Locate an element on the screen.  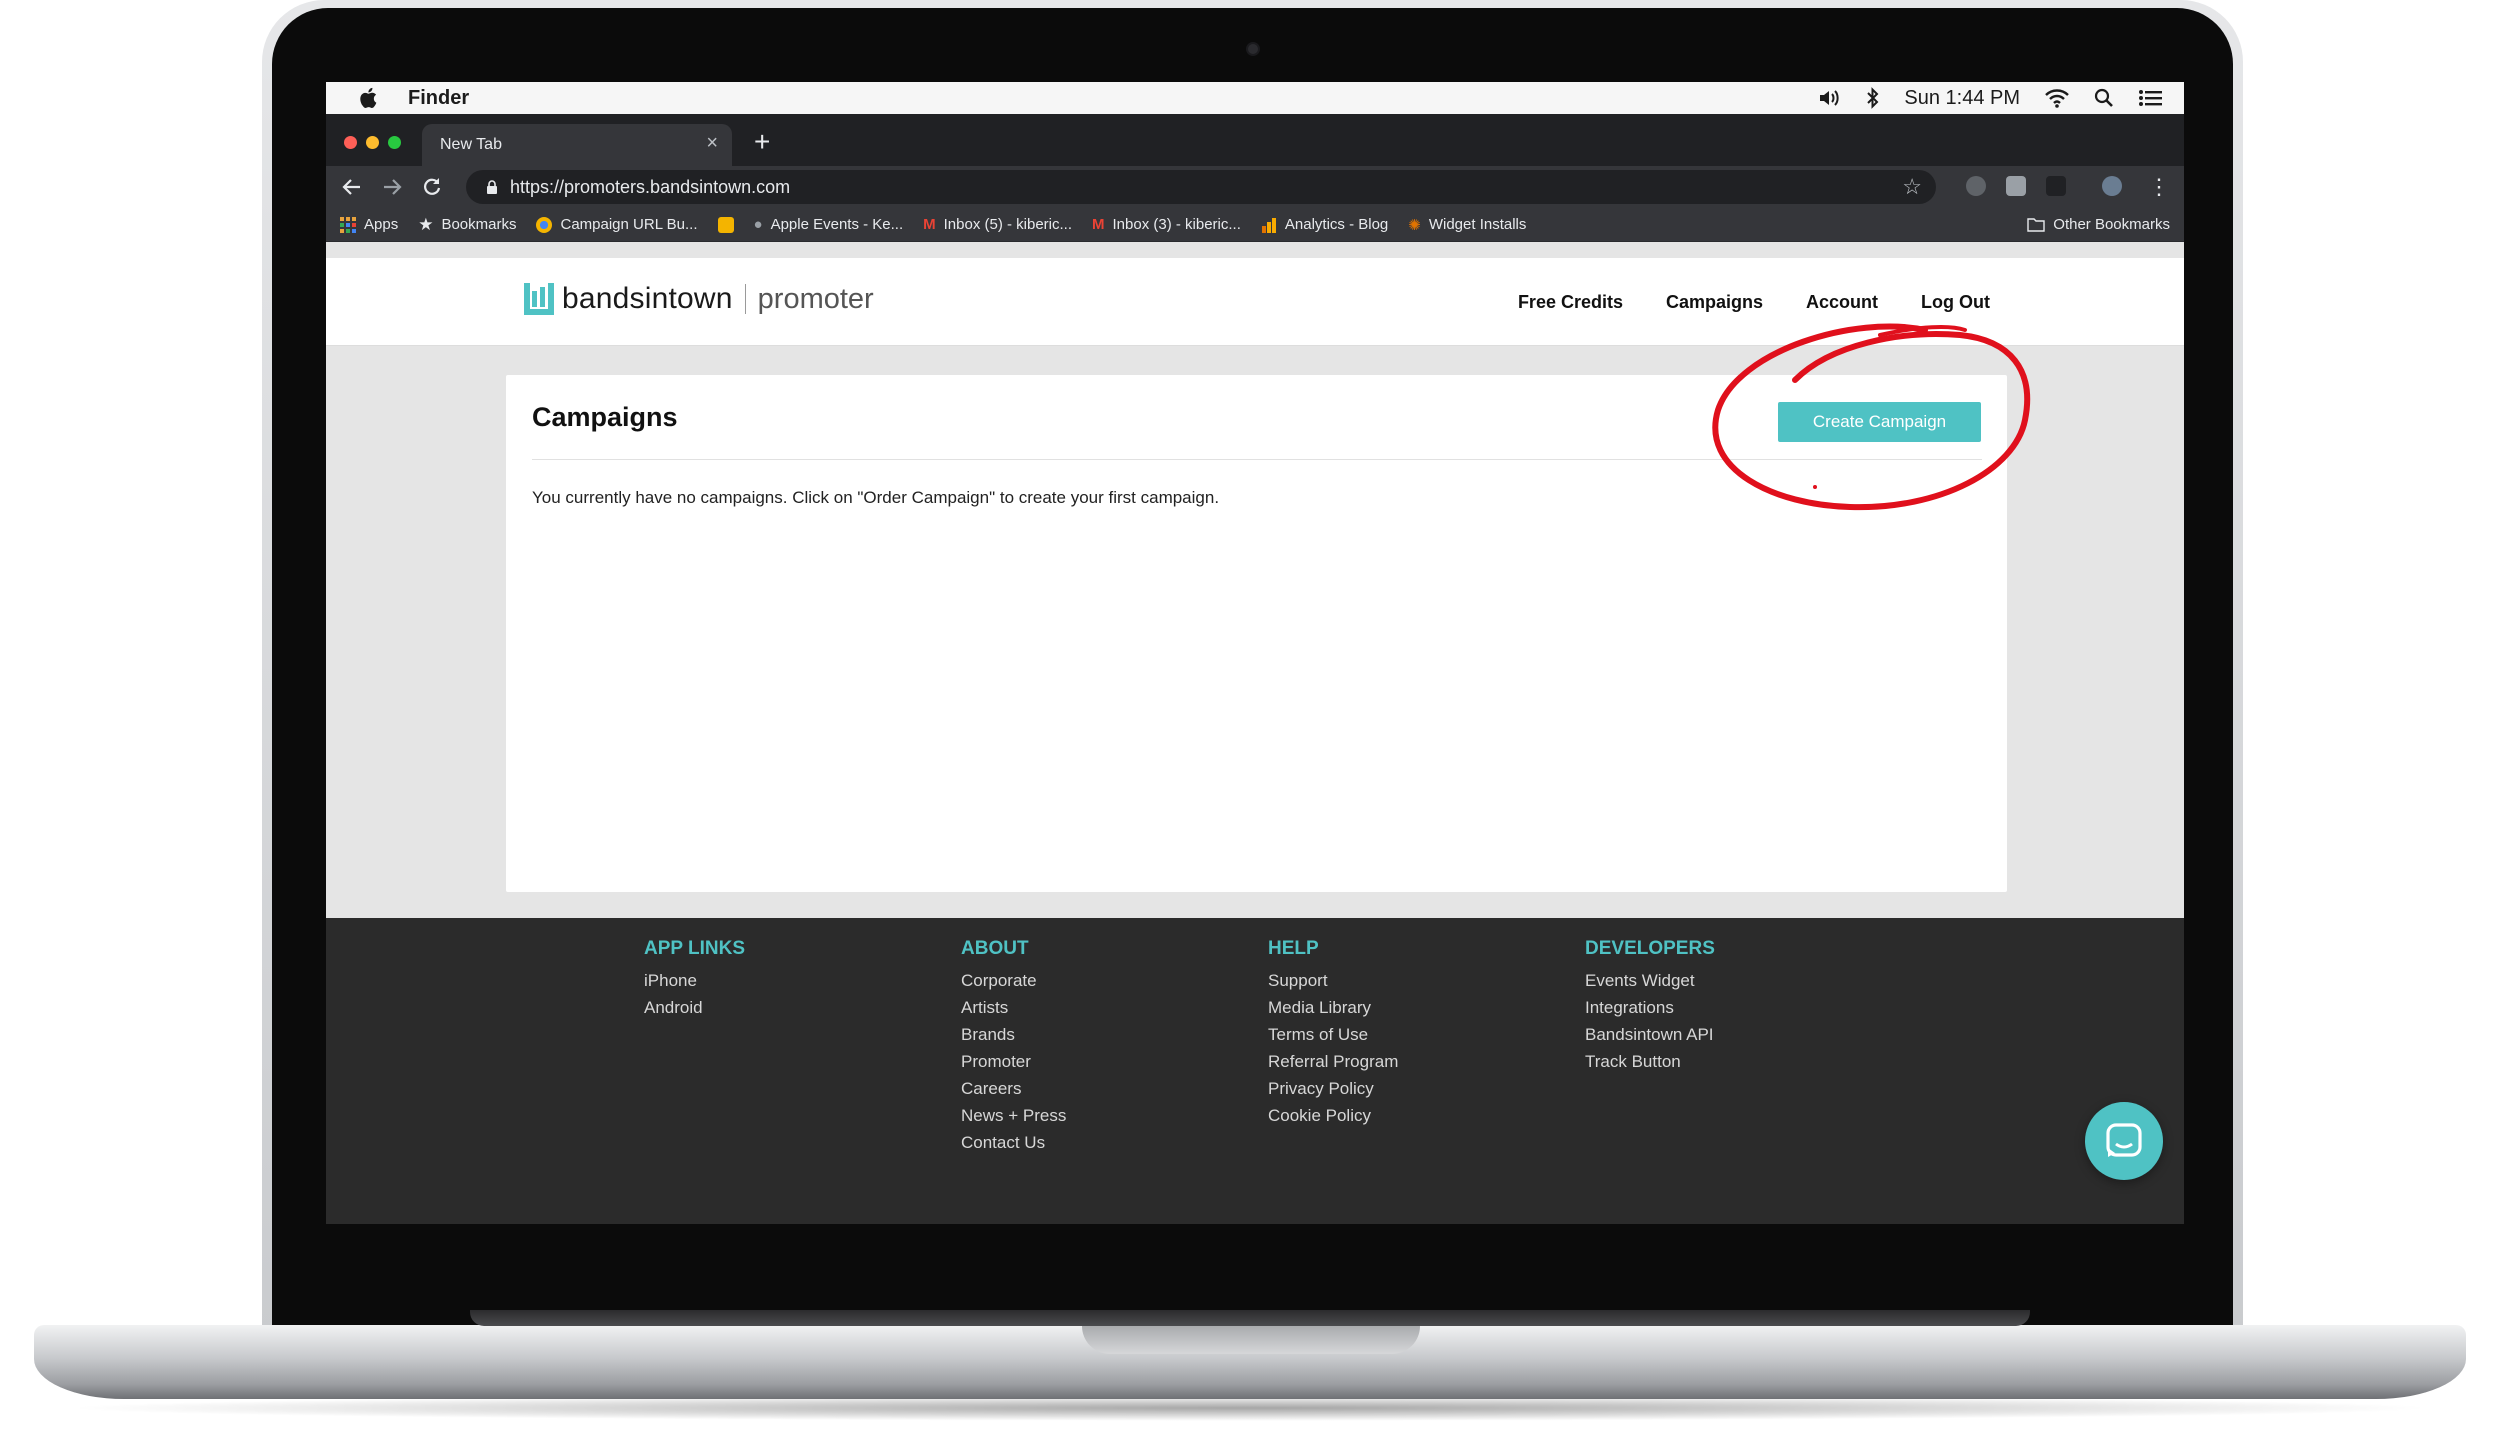
brand-name: bandsintown is located at coordinates (647, 298).